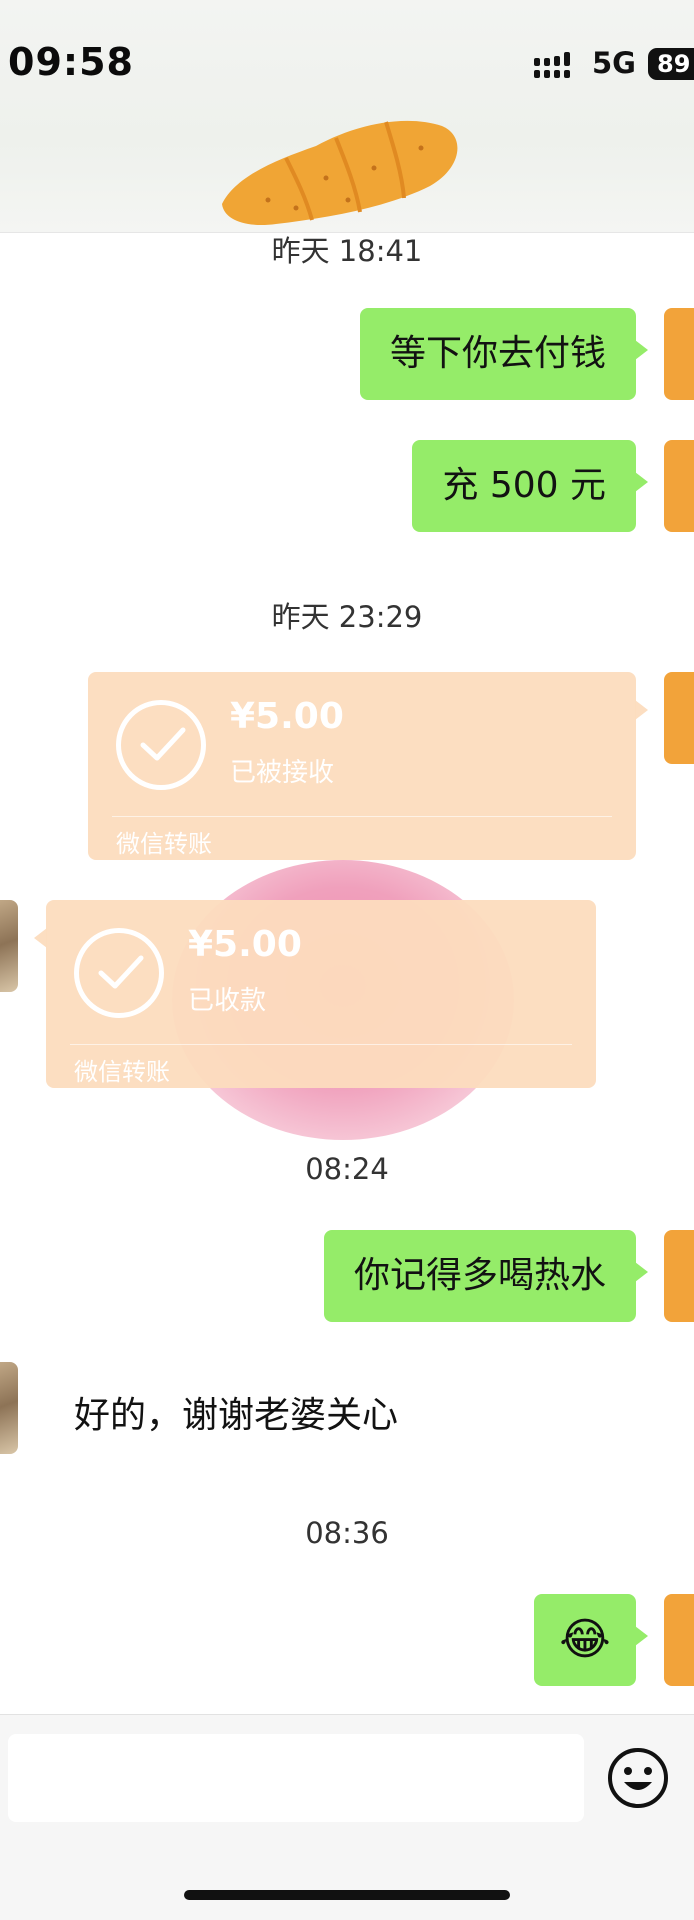 This screenshot has height=1920, width=694. I want to click on home-indicator, so click(347, 1895).